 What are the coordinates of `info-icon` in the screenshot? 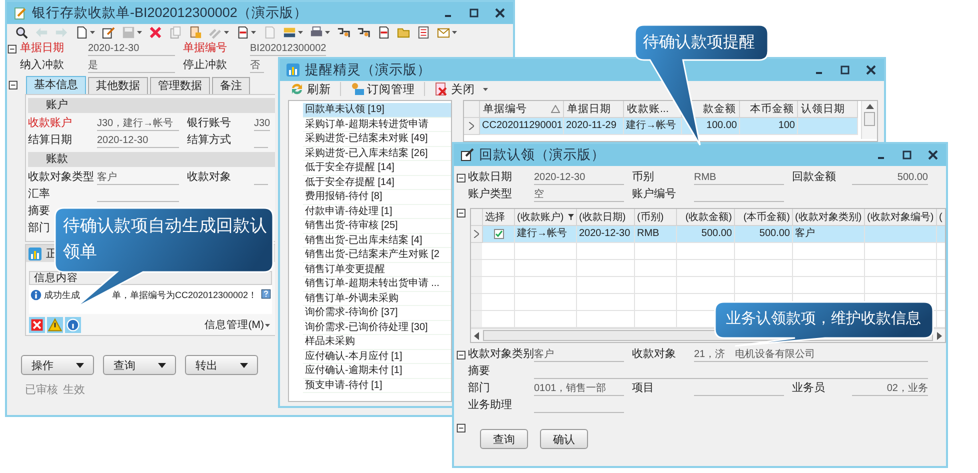 It's located at (73, 325).